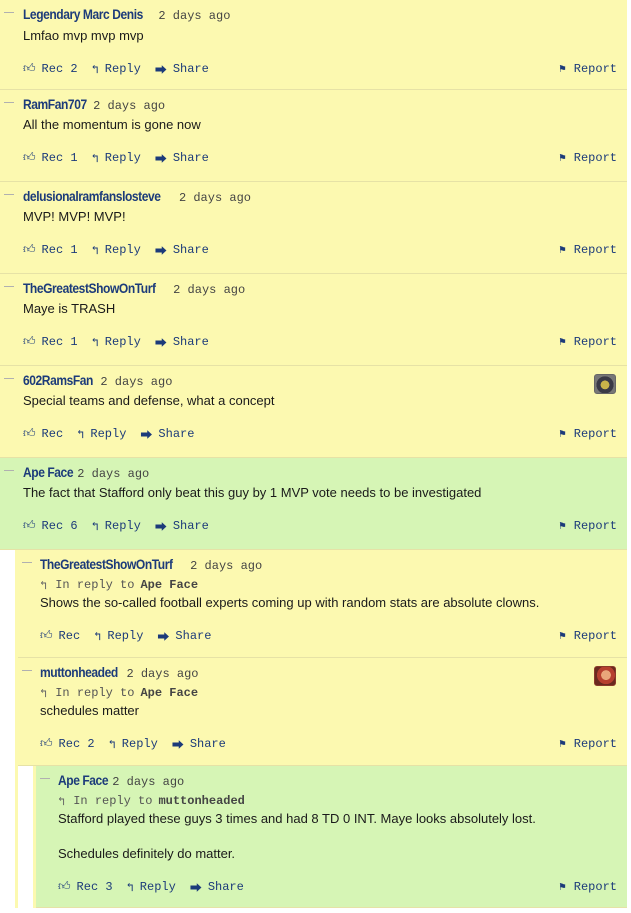 Image resolution: width=631 pixels, height=913 pixels. Describe the element at coordinates (201, 801) in the screenshot. I see `reply-target: muttonheaded` at that location.